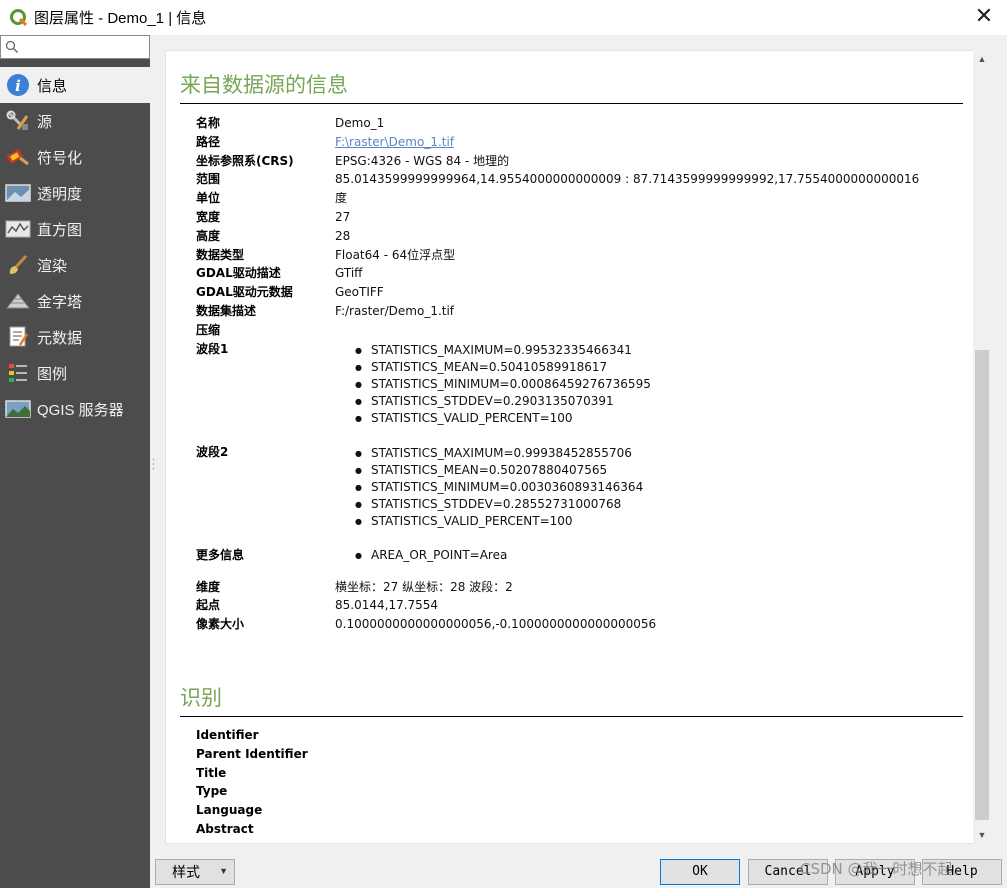 Image resolution: width=1007 pixels, height=888 pixels. What do you see at coordinates (52, 86) in the screenshot?
I see `sidebar-item-label: 信息` at bounding box center [52, 86].